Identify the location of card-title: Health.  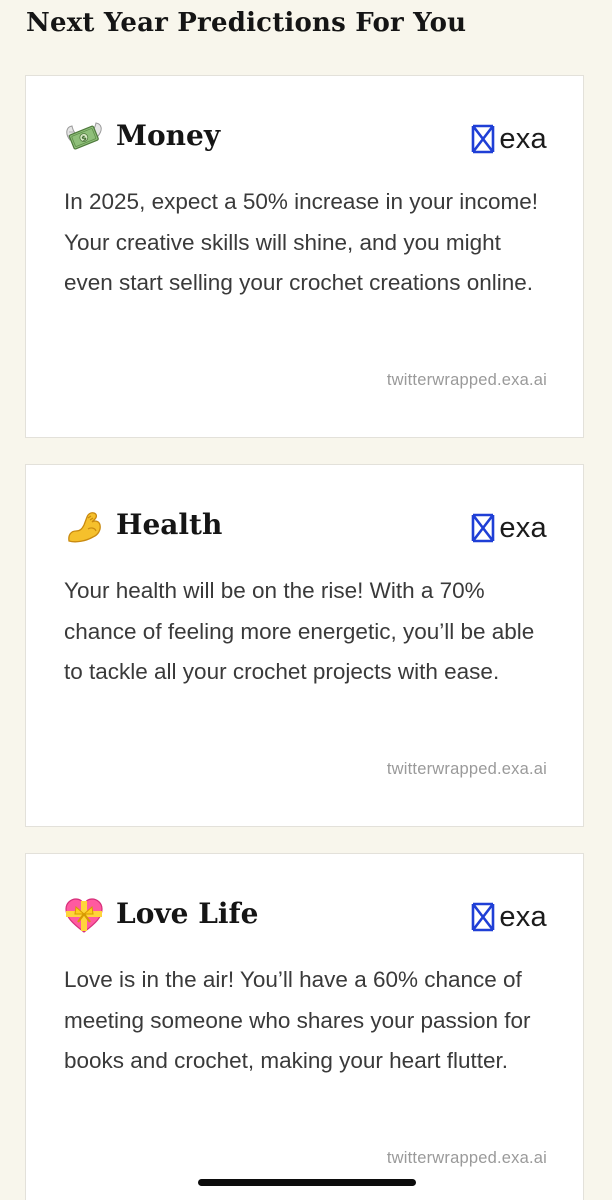
(169, 524).